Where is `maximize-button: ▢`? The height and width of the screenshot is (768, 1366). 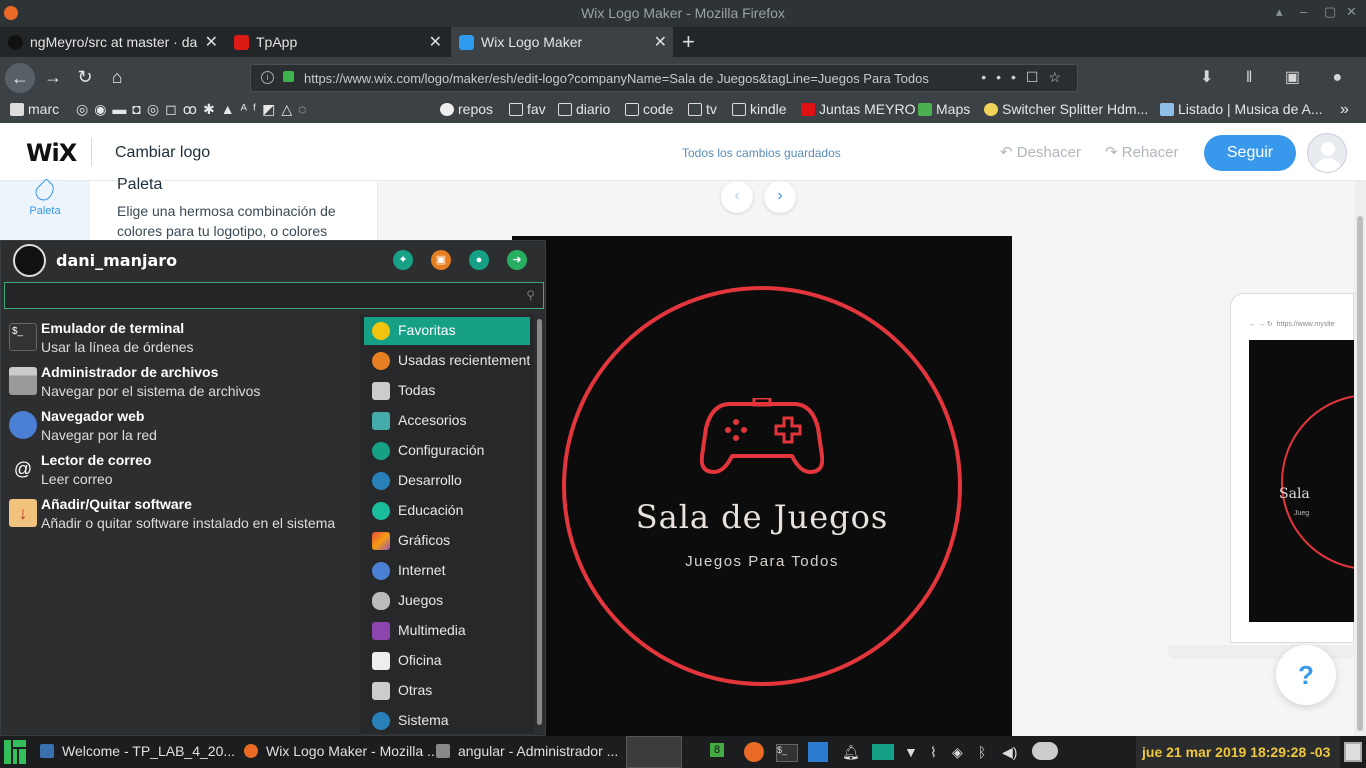
maximize-button: ▢ is located at coordinates (1330, 12).